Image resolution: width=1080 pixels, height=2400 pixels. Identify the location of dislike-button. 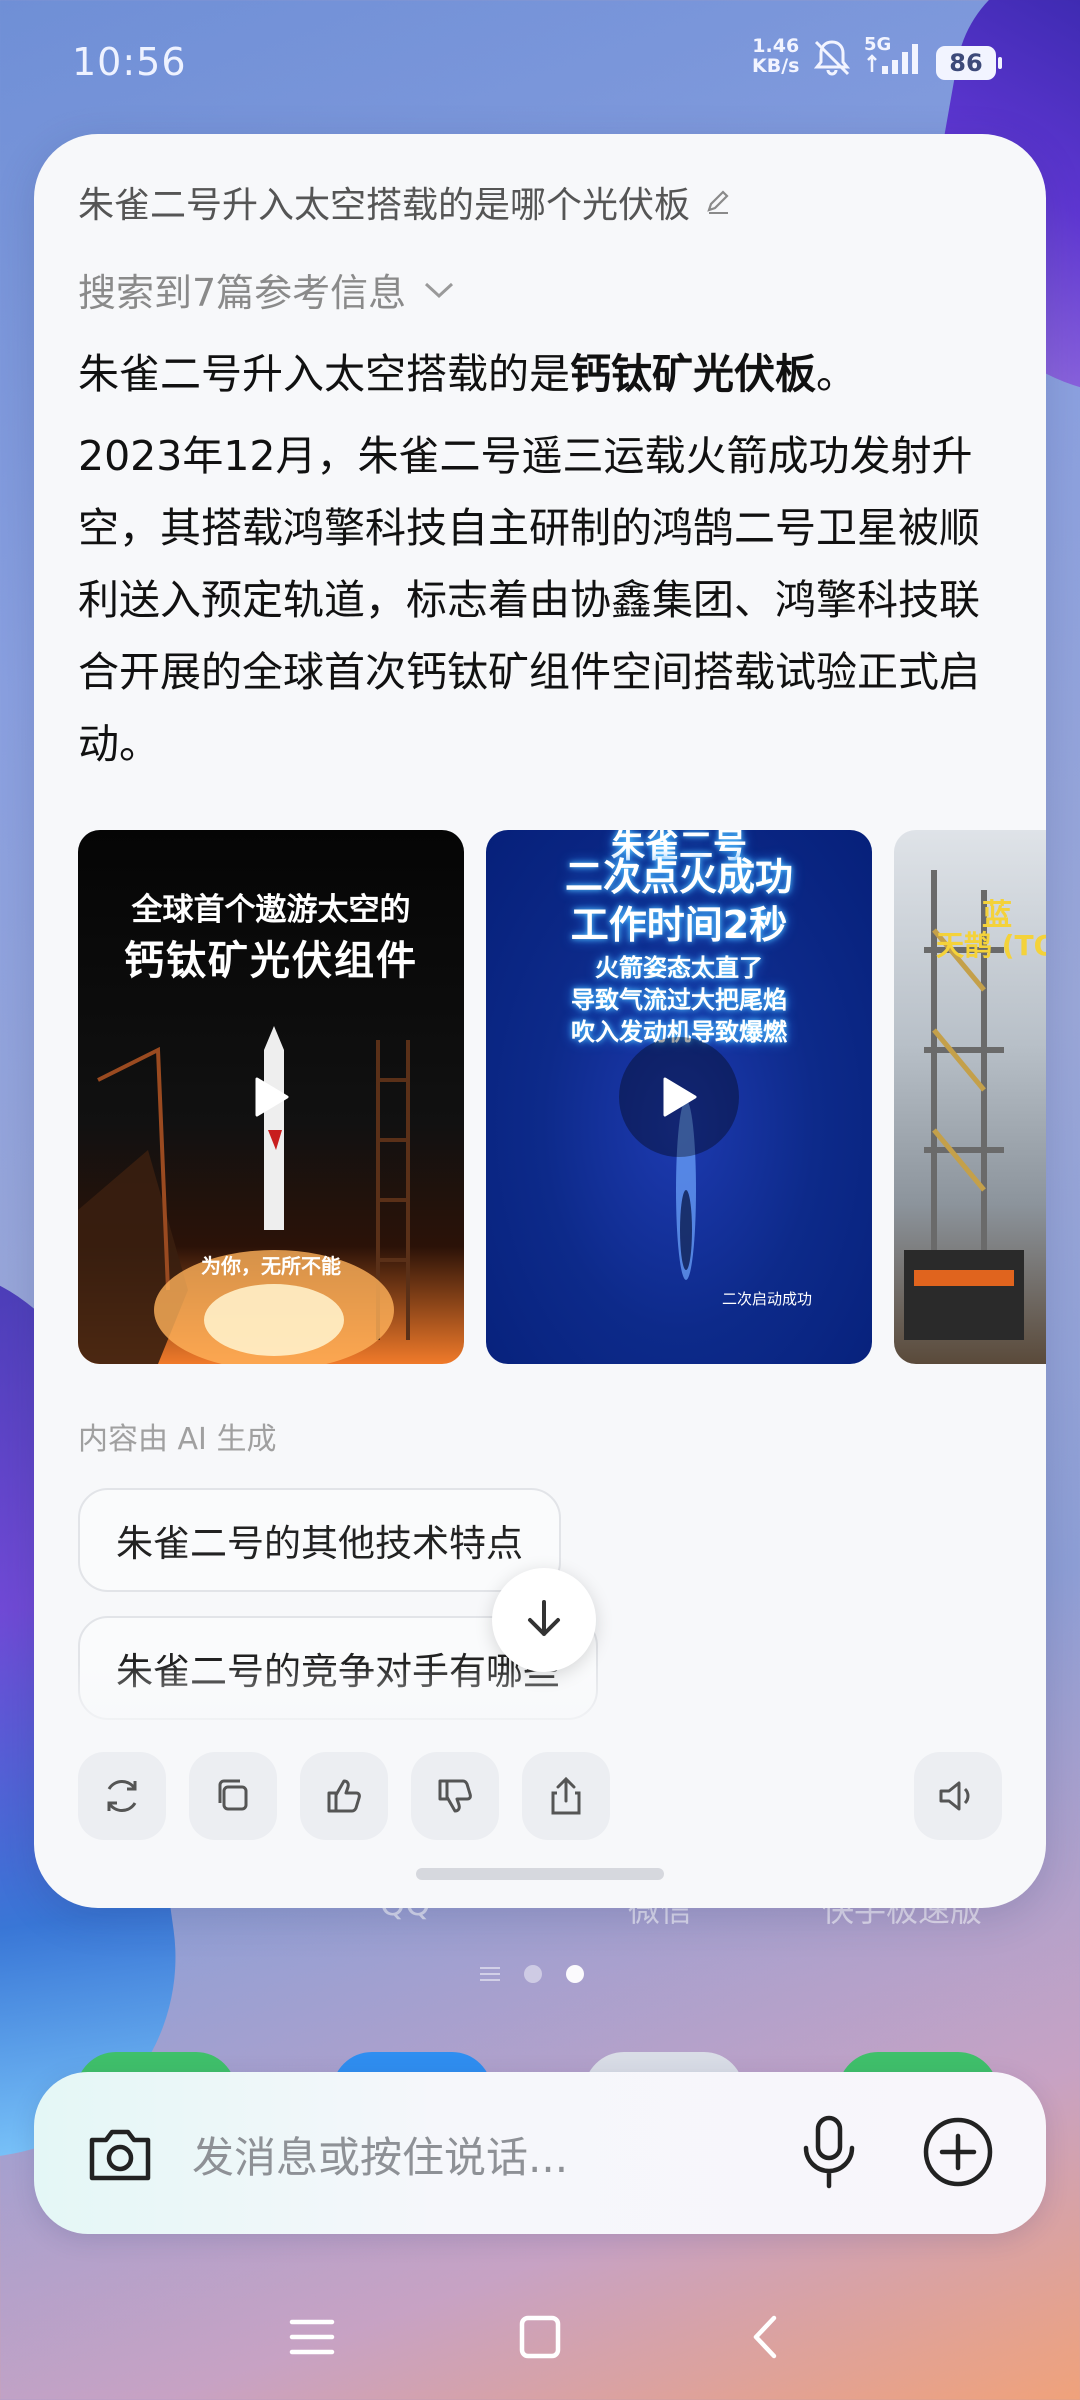
(455, 1796).